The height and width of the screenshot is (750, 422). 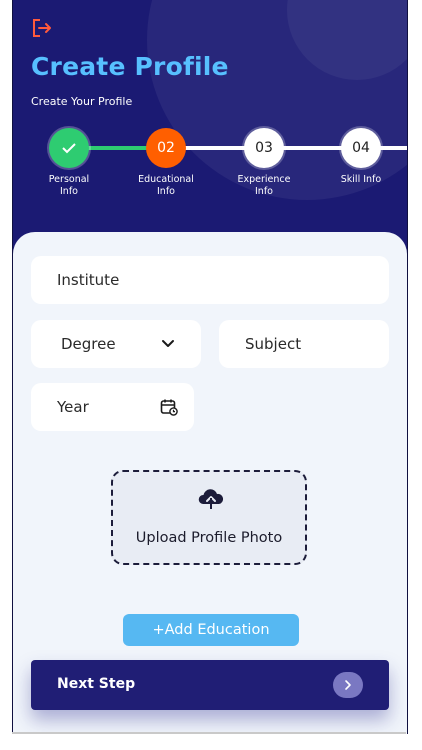 What do you see at coordinates (88, 344) in the screenshot?
I see `degree-placeholder: Degree` at bounding box center [88, 344].